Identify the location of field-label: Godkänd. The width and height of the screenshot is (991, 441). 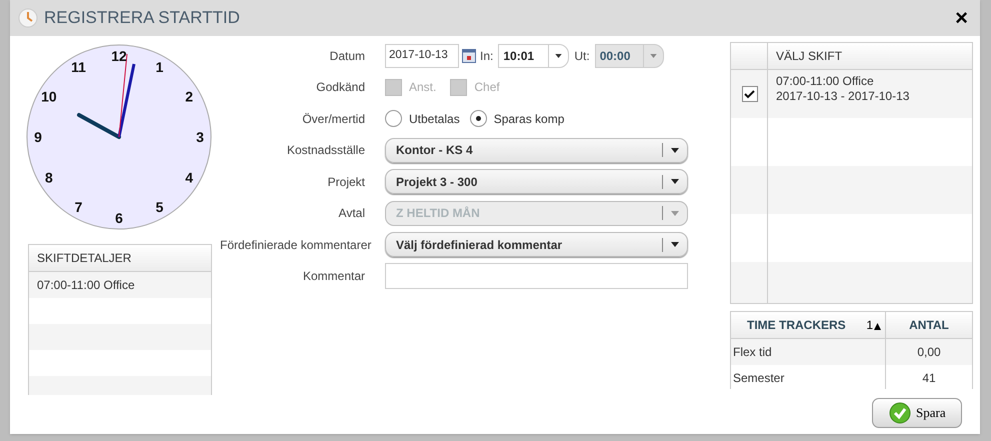
(340, 87).